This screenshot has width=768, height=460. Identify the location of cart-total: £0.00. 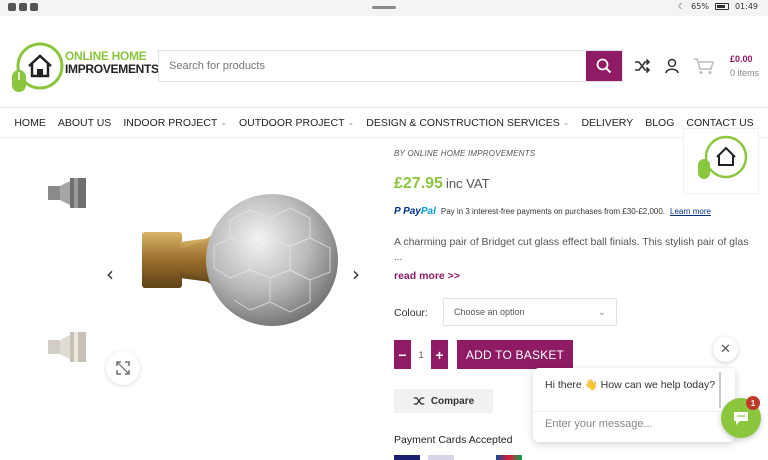
(741, 59).